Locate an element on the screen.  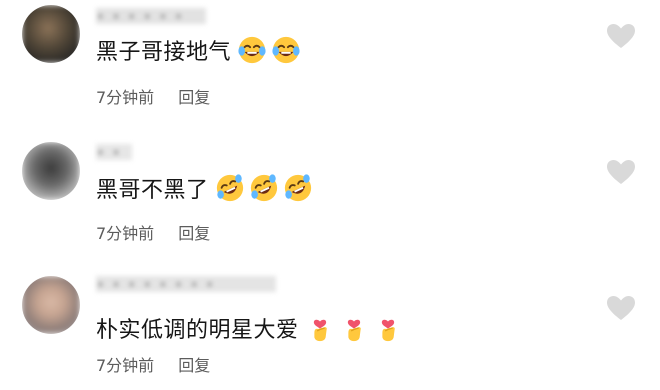
comment-text: 朴实低调的明星大爱 is located at coordinates (197, 330).